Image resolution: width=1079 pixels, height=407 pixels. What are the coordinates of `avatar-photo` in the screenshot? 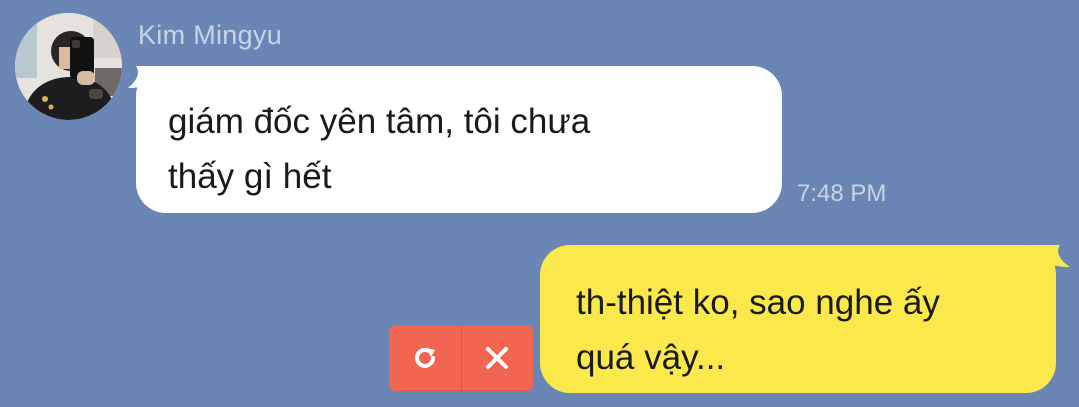 It's located at (68, 66).